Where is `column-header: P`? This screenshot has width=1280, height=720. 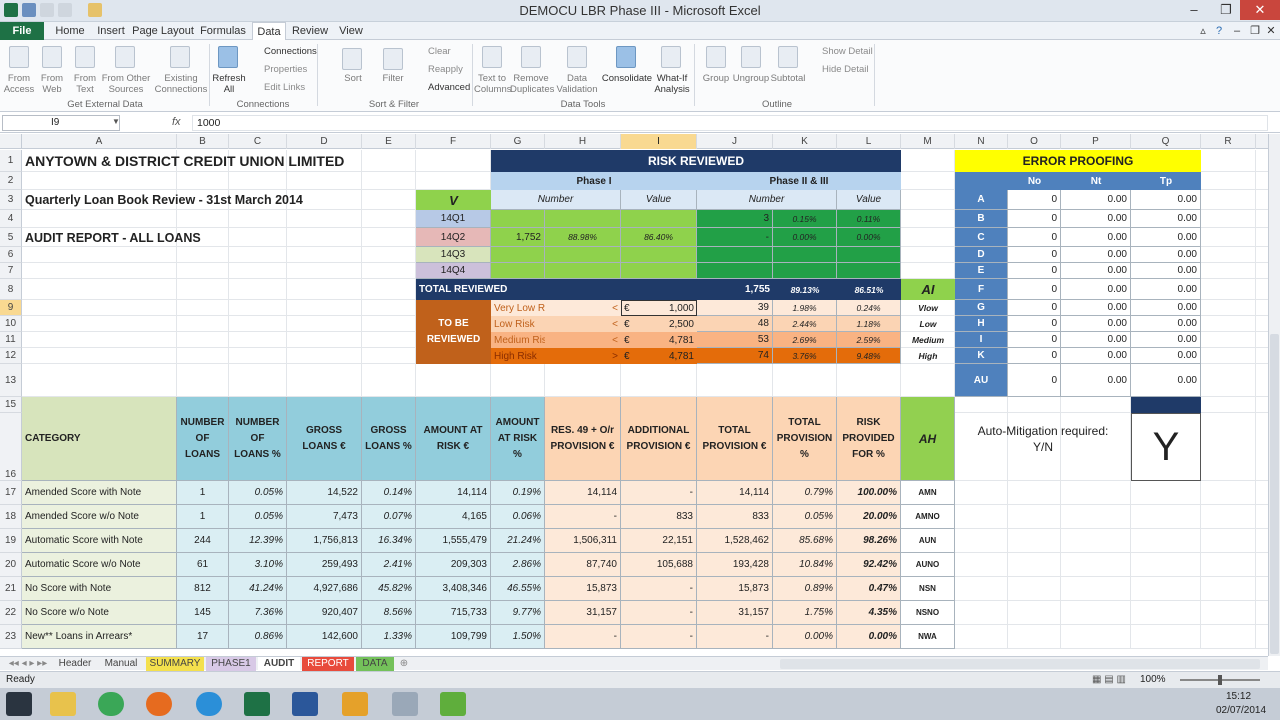
column-header: P is located at coordinates (1096, 141).